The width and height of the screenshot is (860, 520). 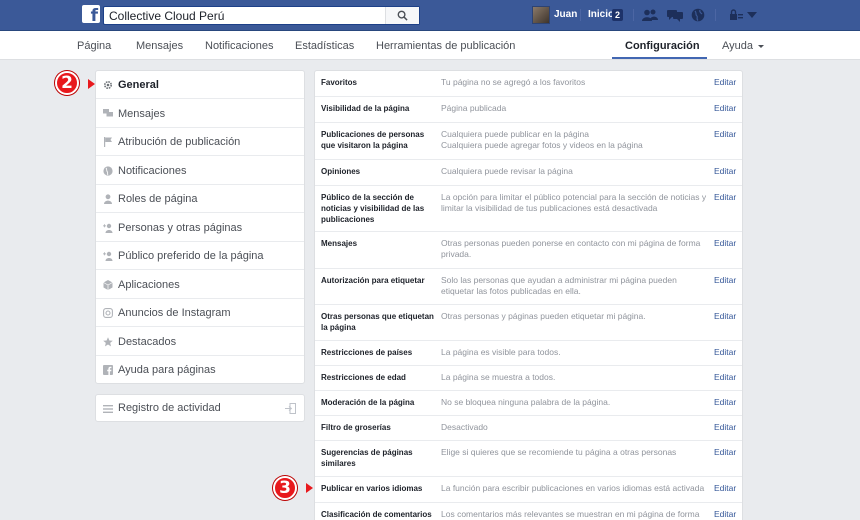 I want to click on sidebar-item-roles-de-pagina: Roles de página, so click(x=200, y=199).